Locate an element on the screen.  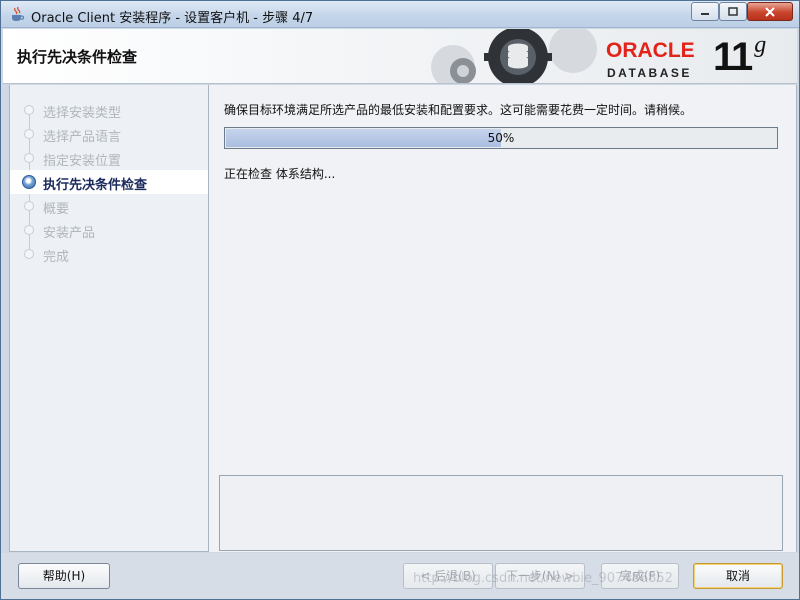
button-bar: 帮助(H) < 后退(B) 下一步(N) > 完成(F) 取消 is located at coordinates (400, 576).